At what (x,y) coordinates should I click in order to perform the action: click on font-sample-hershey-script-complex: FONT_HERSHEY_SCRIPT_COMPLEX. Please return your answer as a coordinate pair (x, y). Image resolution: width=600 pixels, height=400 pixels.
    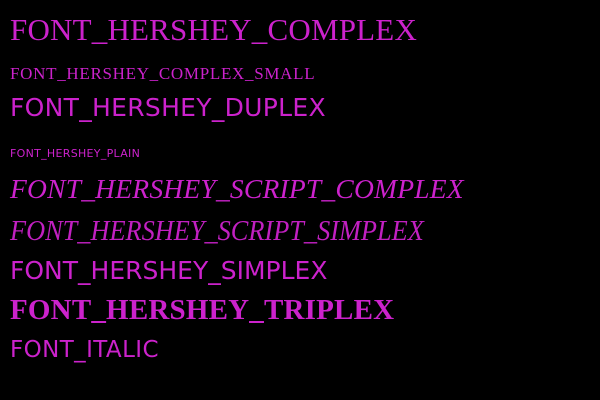
    Looking at the image, I should click on (237, 189).